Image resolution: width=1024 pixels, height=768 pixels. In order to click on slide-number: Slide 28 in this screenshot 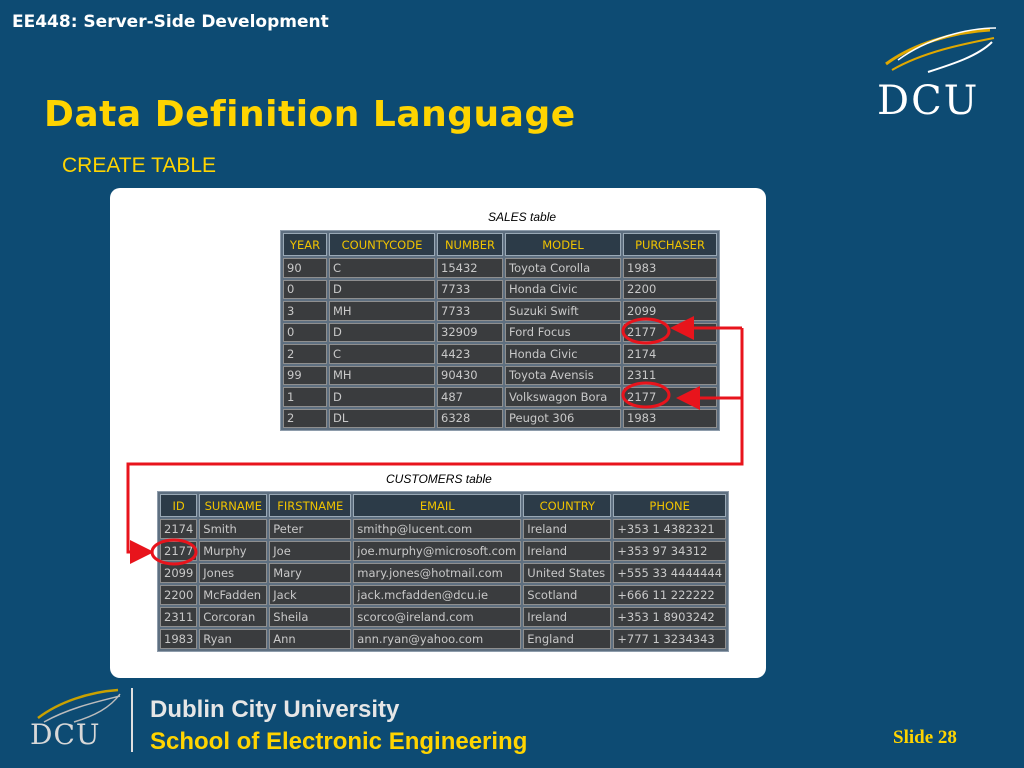, I will do `click(925, 737)`.